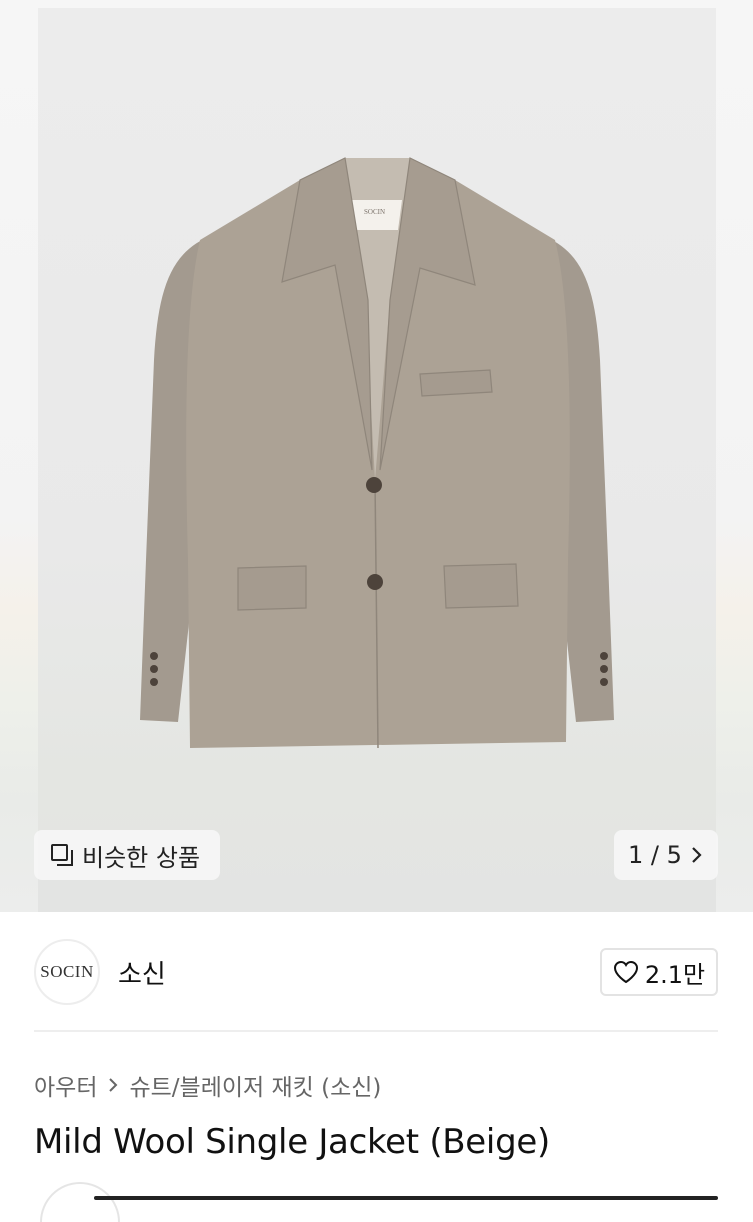 This screenshot has height=1222, width=753. What do you see at coordinates (675, 974) in the screenshot?
I see `like-count: 2.1만` at bounding box center [675, 974].